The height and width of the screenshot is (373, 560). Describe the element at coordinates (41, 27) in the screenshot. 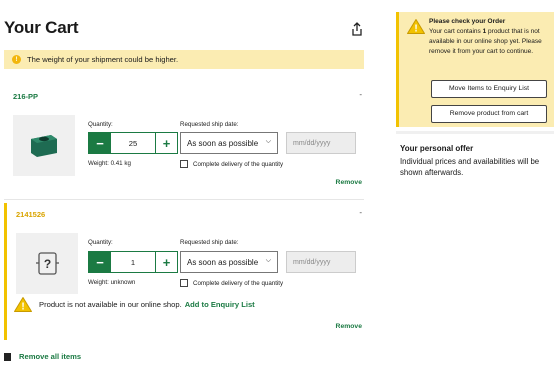

I see `page-title: Your Cart` at that location.